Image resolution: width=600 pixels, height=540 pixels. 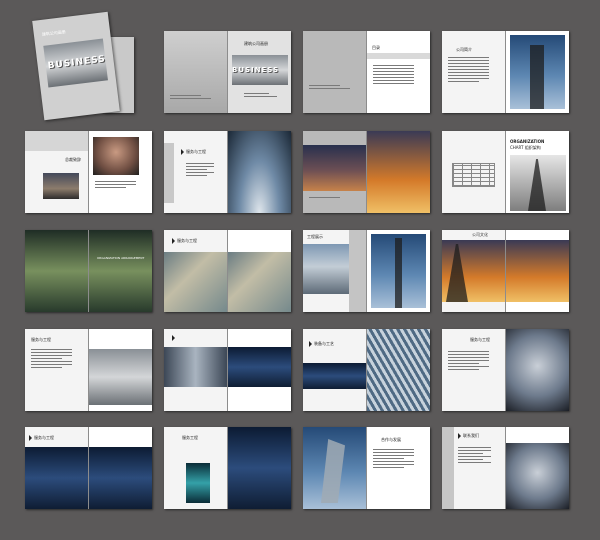 I want to click on spread-aerial-view: 服务与工程, so click(x=227, y=271).